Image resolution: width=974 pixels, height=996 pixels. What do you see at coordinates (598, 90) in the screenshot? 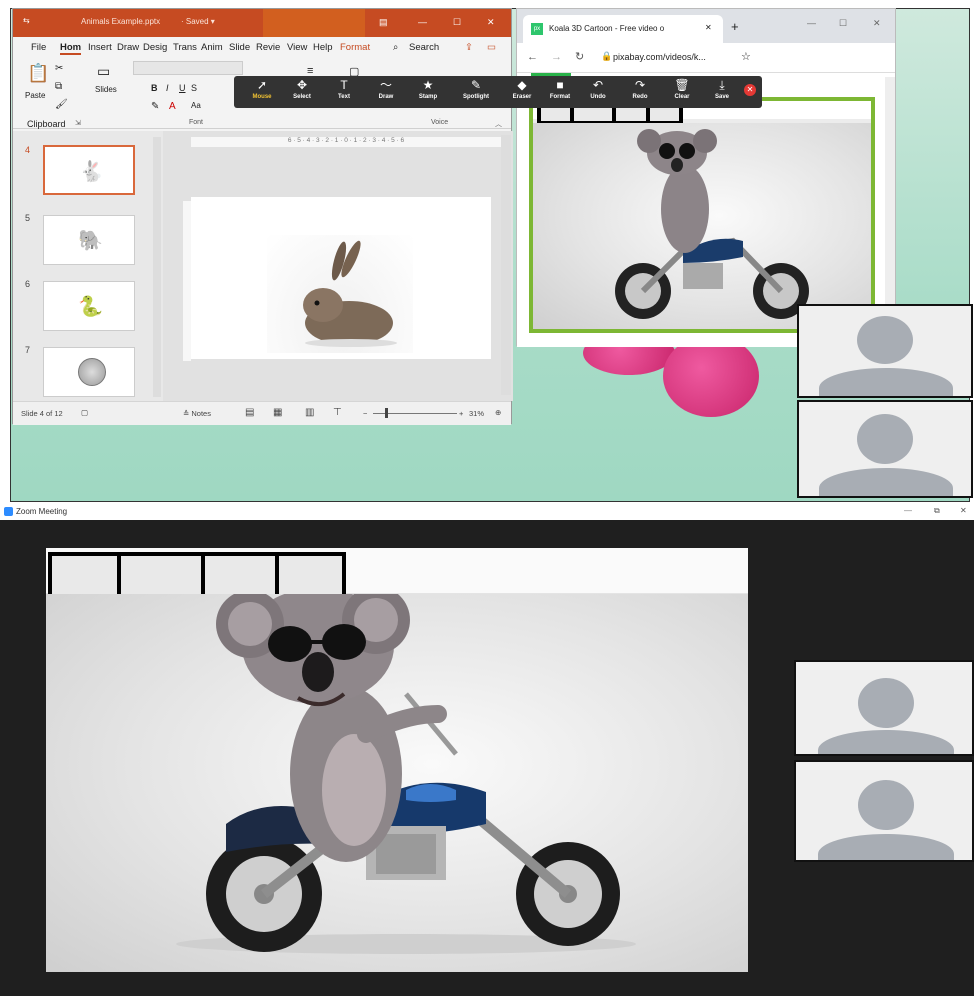
I see `tool-undo: ↶ Undo` at bounding box center [598, 90].